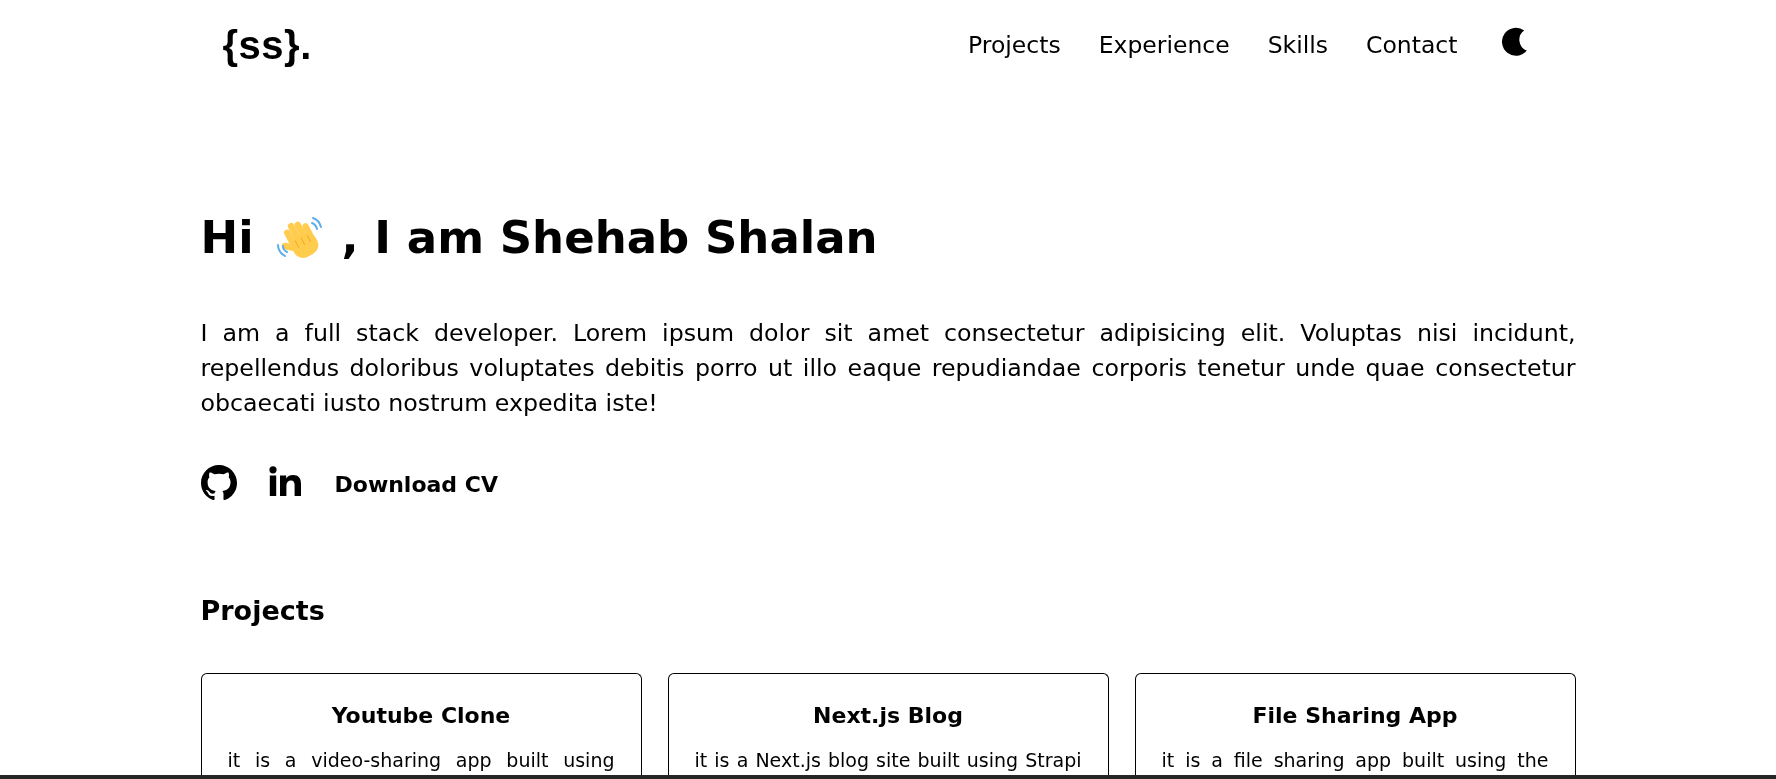 The height and width of the screenshot is (779, 1776). I want to click on intro-paragraph: I am a full stack developer. Lorem ipsum dolor sit amet consectetur adipisicing elit. Voluptas nisi incidunt, repellendus doloribus voluptates debitis porro ut illo eaque repudiandae corporis tenetur unde quae consectetur obcaecati iusto nostrum expedita iste!, so click(888, 368).